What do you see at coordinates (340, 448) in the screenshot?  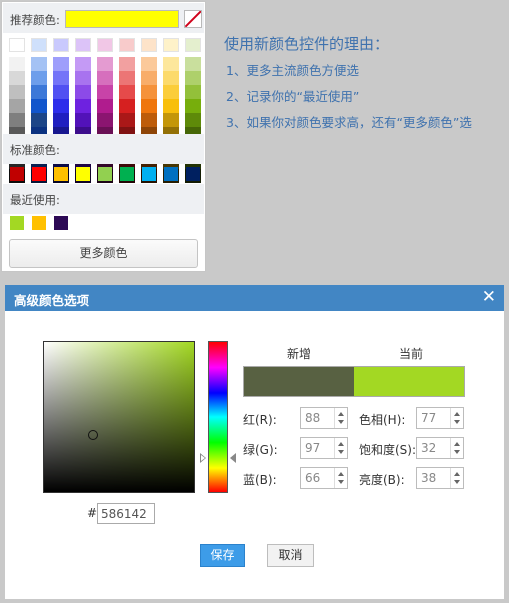 I see `green-stepper` at bounding box center [340, 448].